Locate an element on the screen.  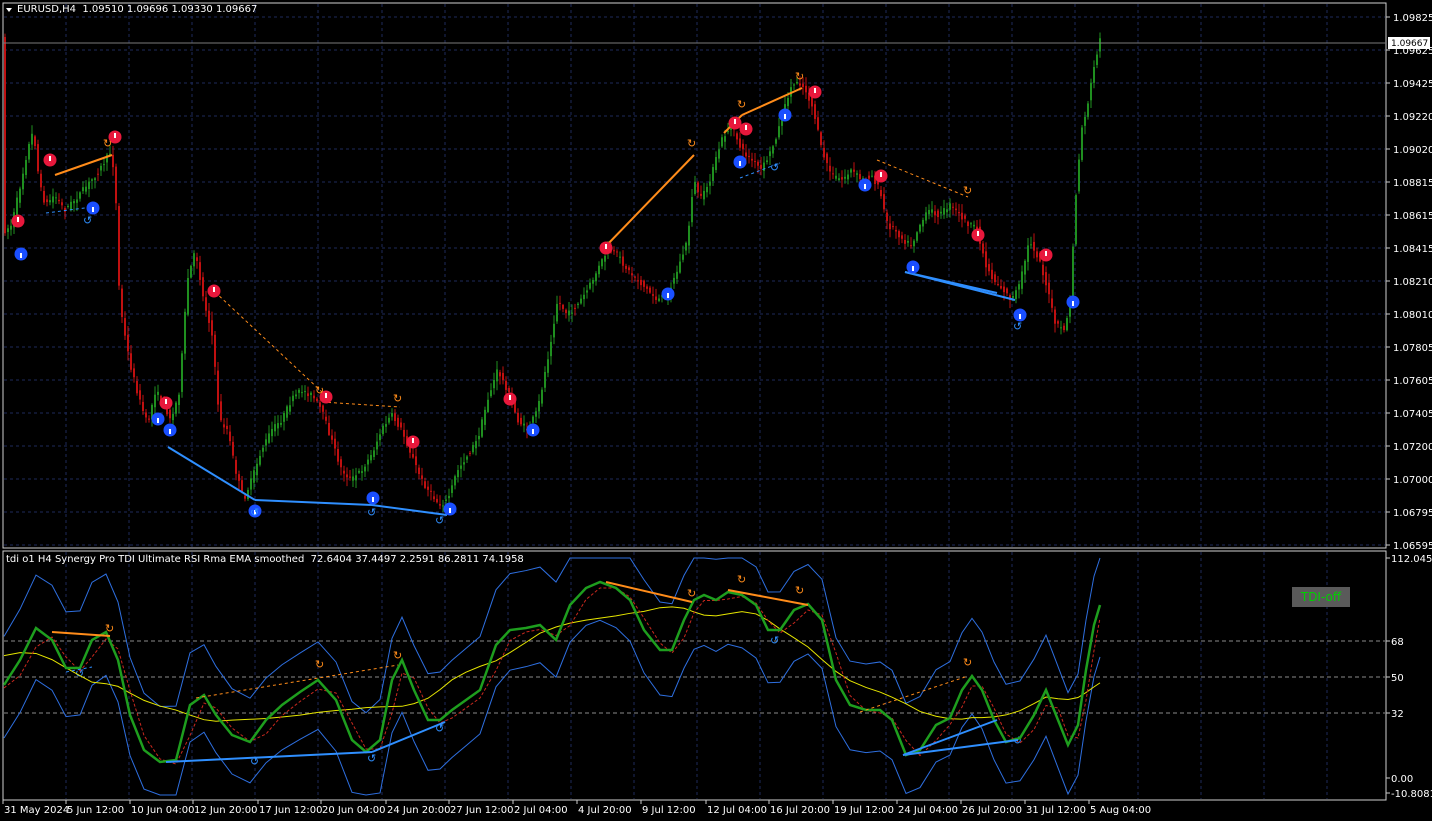
price-tick-label: 1.07405 is located at coordinates (1412, 414).